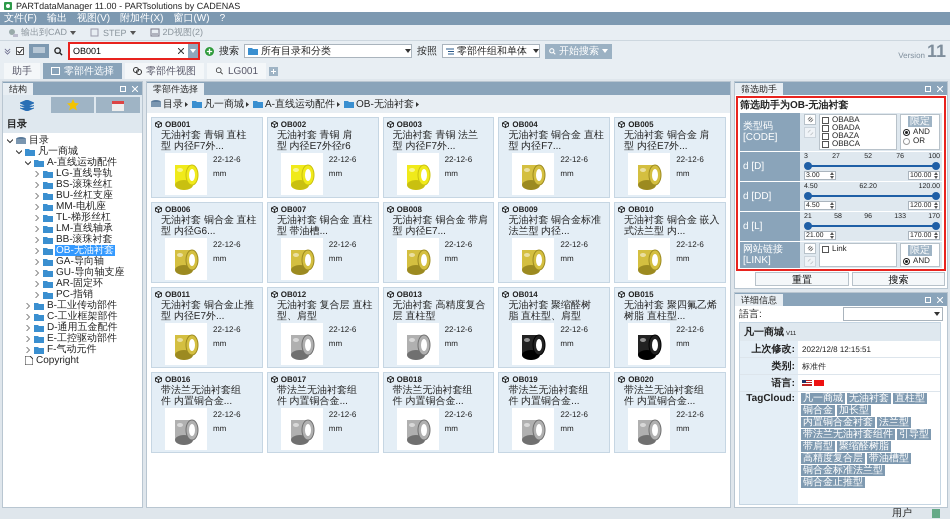  I want to click on tree-item: BB-滚珠衬套, so click(84, 239).